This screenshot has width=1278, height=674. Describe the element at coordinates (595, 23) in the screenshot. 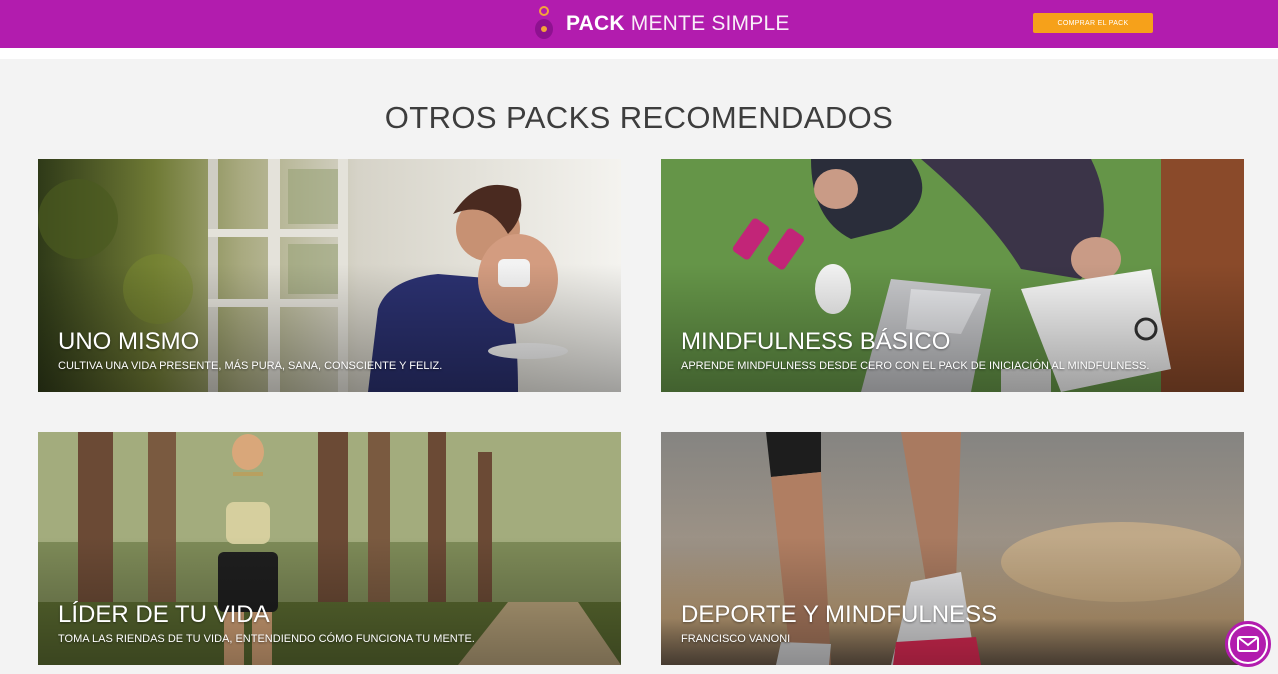

I see `brand-name-bold: PACK` at that location.